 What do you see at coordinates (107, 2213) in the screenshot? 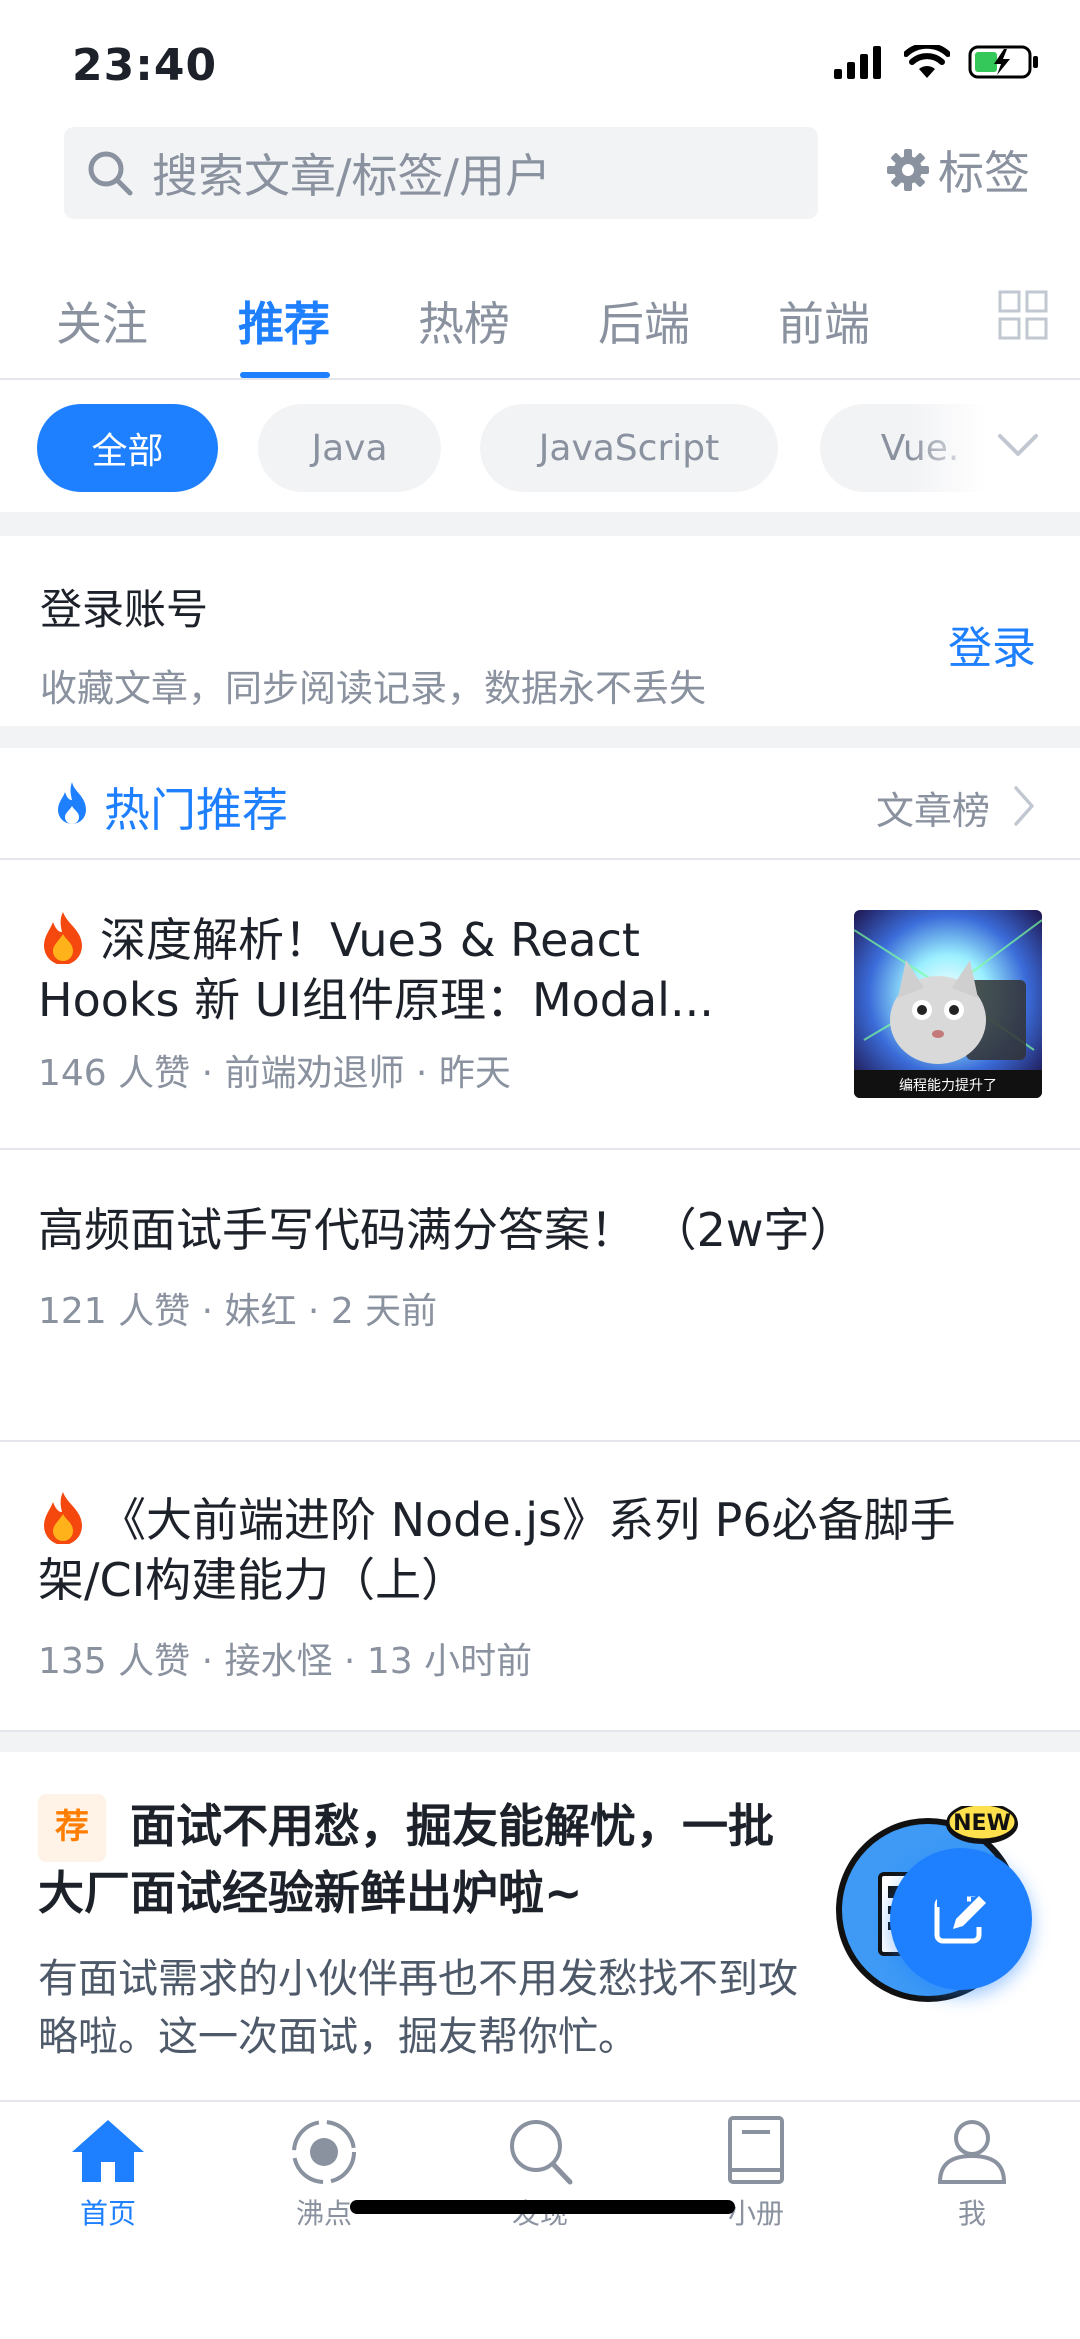
I see `nav-home-label: 首页` at bounding box center [107, 2213].